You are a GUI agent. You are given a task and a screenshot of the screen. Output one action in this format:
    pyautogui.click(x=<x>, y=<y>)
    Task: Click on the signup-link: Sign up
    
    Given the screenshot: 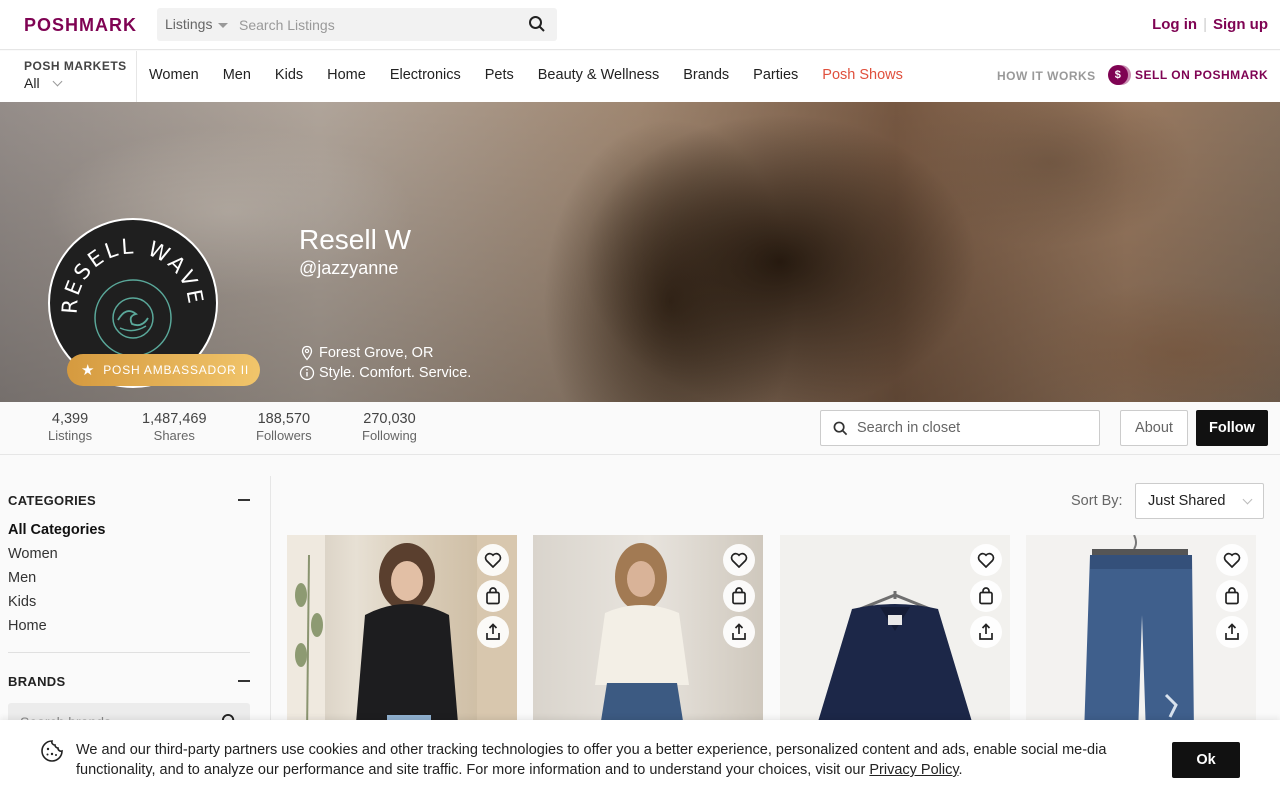 What is the action you would take?
    pyautogui.click(x=1240, y=24)
    